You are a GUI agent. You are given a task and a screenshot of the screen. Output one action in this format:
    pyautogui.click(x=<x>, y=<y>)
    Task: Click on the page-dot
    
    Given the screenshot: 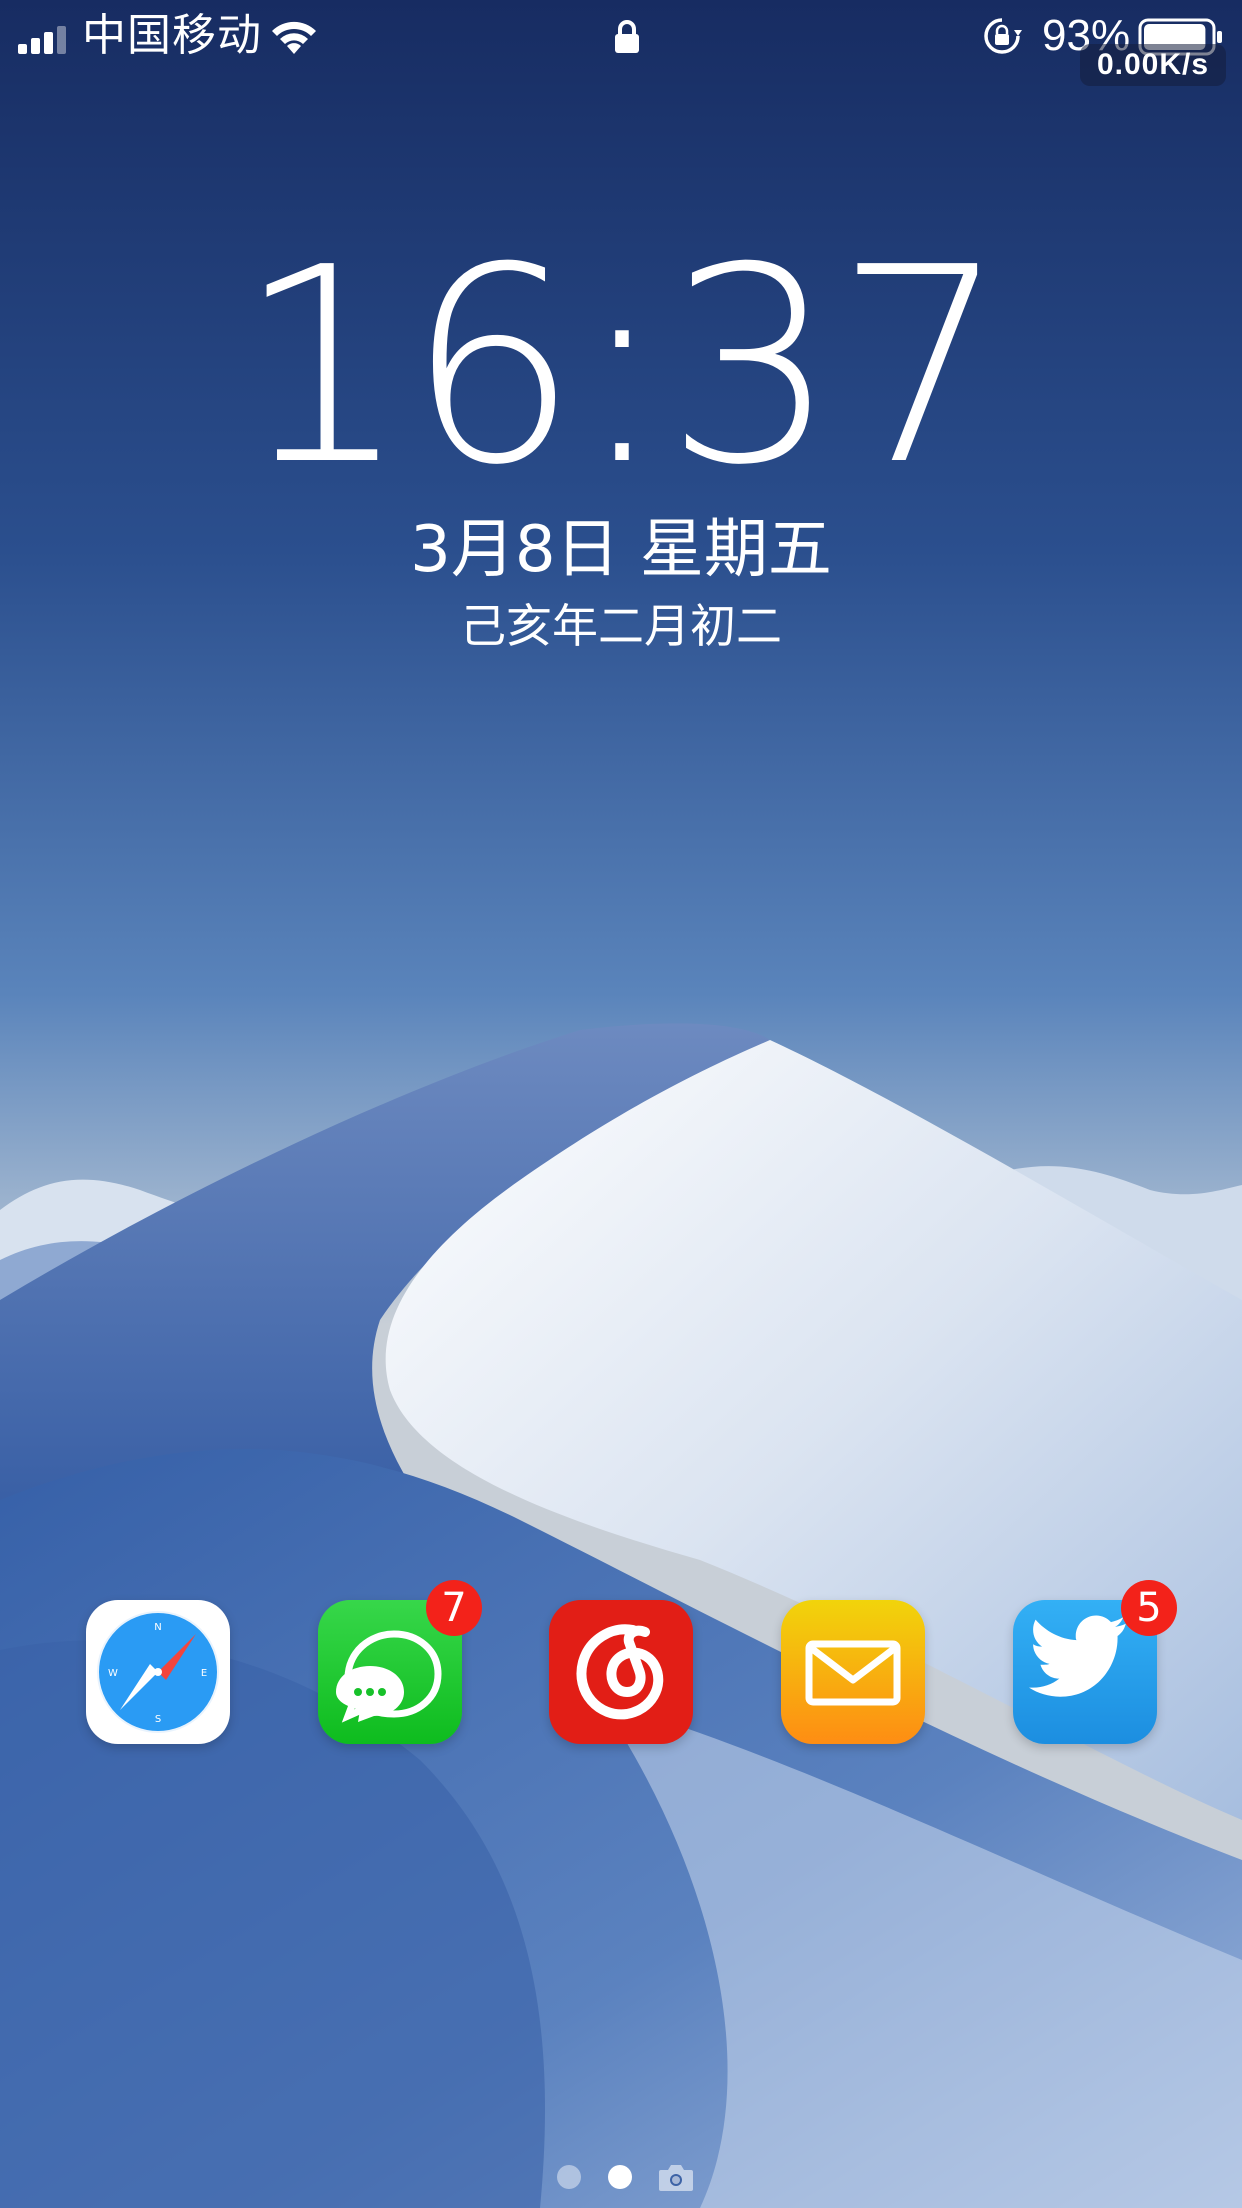 What is the action you would take?
    pyautogui.click(x=569, y=2177)
    